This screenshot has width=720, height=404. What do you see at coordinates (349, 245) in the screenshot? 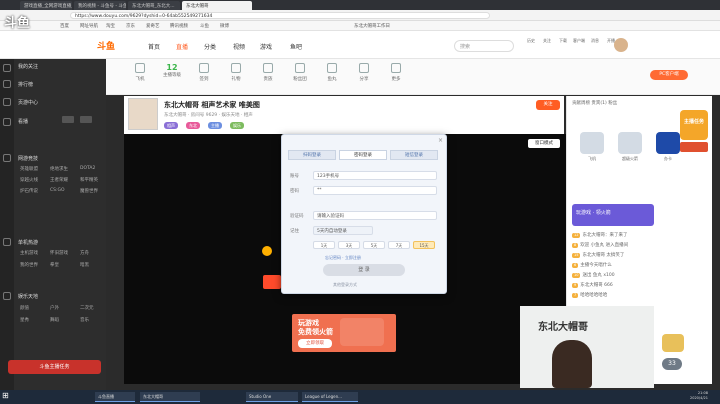
I see `duration-chip: 3天` at bounding box center [349, 245].